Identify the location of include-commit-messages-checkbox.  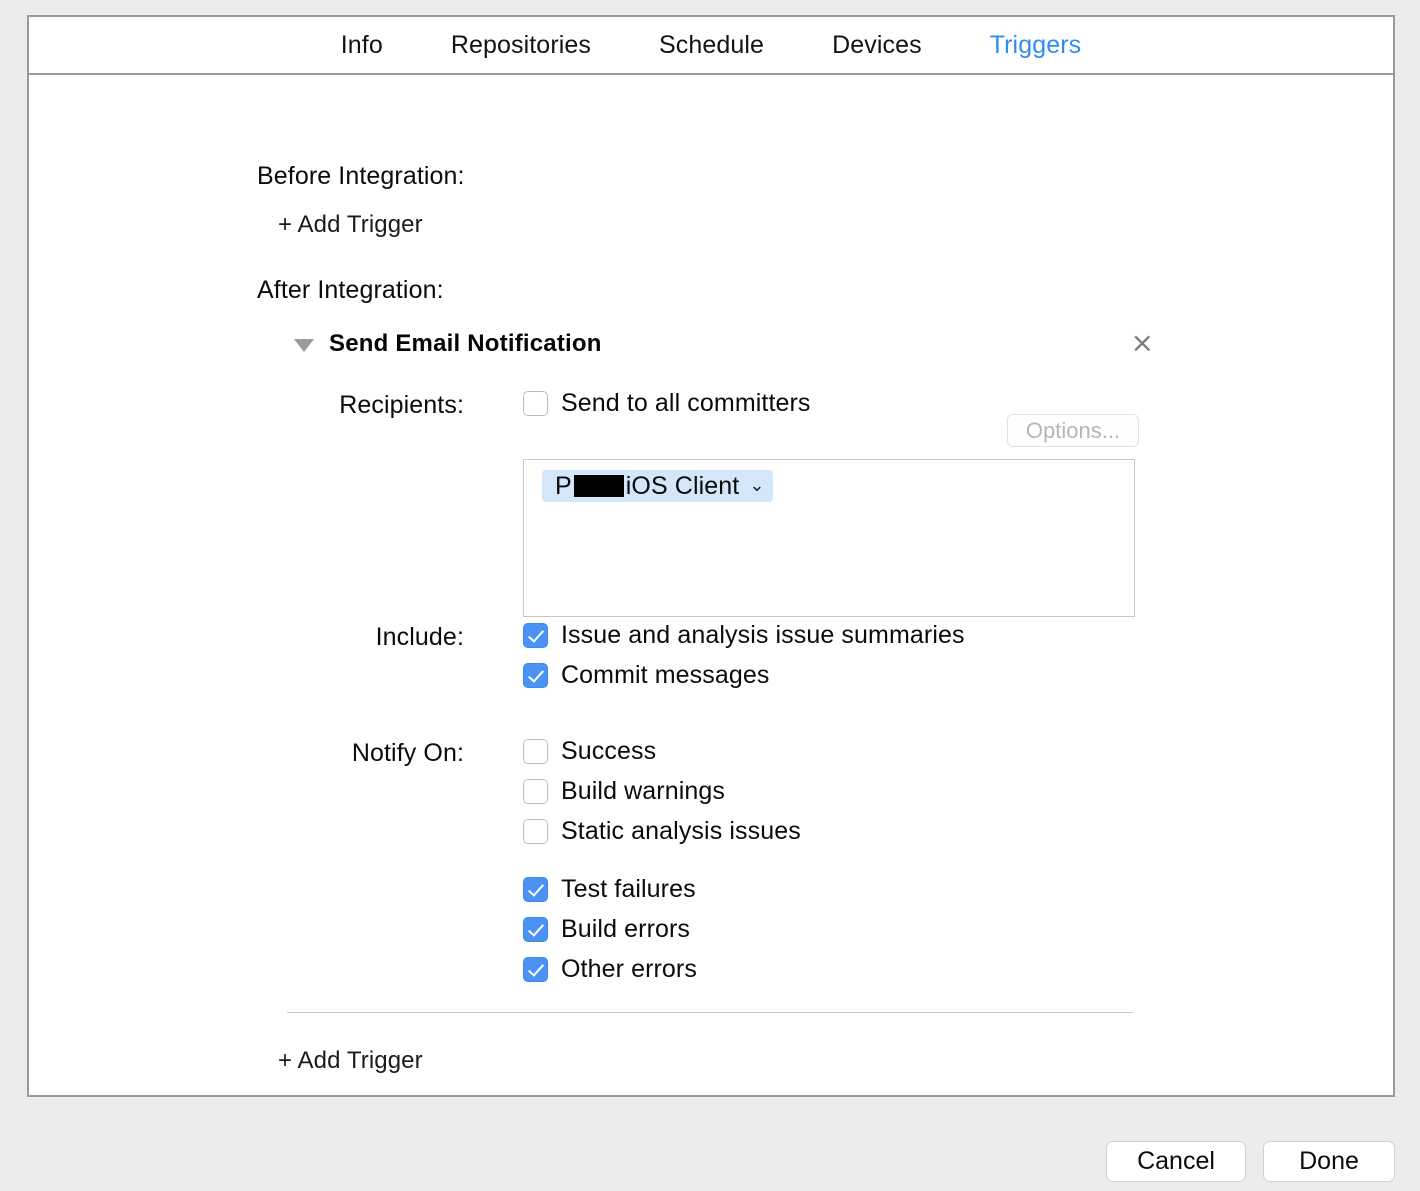
(535, 675).